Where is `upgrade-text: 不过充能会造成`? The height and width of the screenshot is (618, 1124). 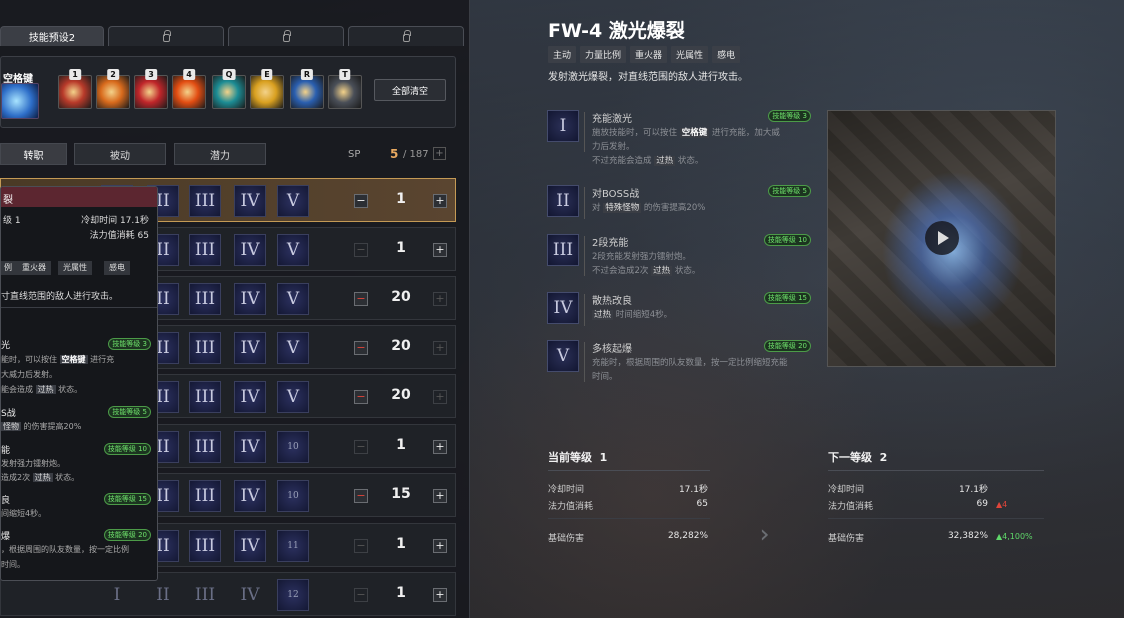 upgrade-text: 不过充能会造成 is located at coordinates (623, 161).